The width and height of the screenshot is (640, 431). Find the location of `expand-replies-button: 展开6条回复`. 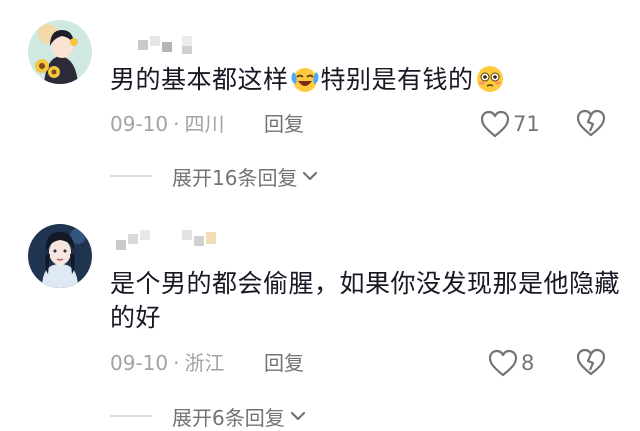

expand-replies-button: 展开6条回复 is located at coordinates (208, 416).